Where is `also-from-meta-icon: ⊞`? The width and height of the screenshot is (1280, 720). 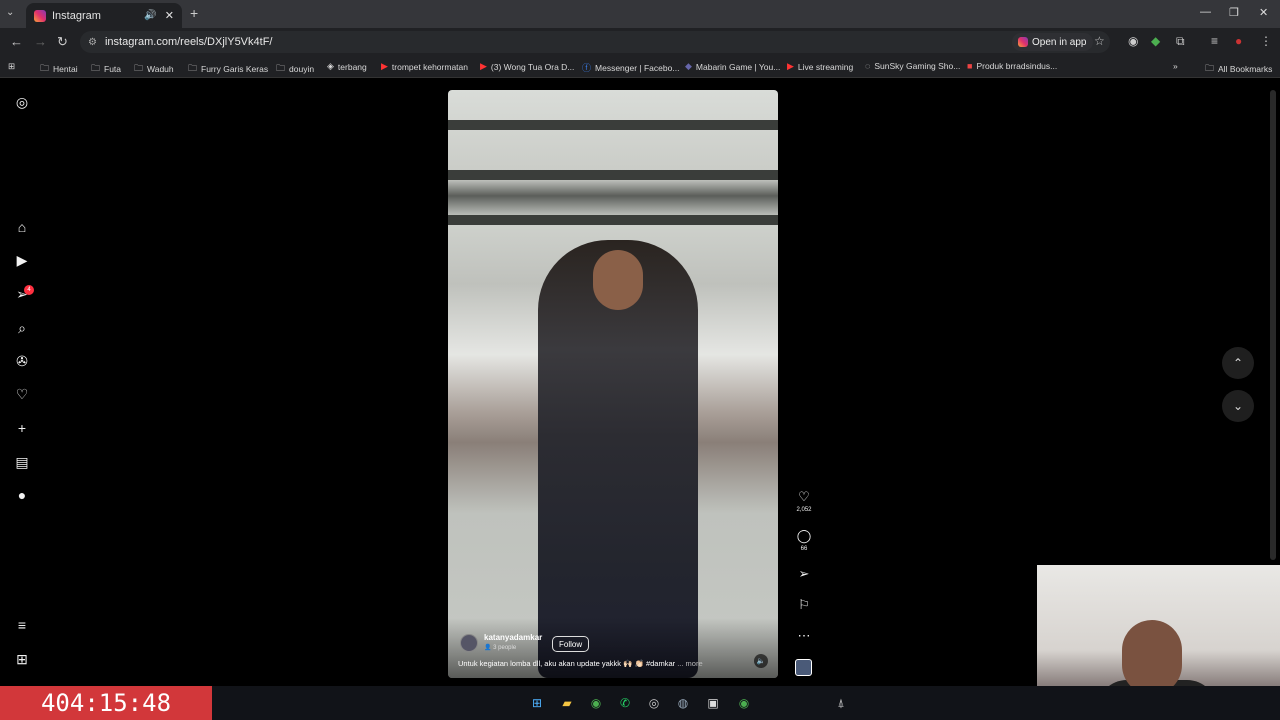 also-from-meta-icon: ⊞ is located at coordinates (22, 659).